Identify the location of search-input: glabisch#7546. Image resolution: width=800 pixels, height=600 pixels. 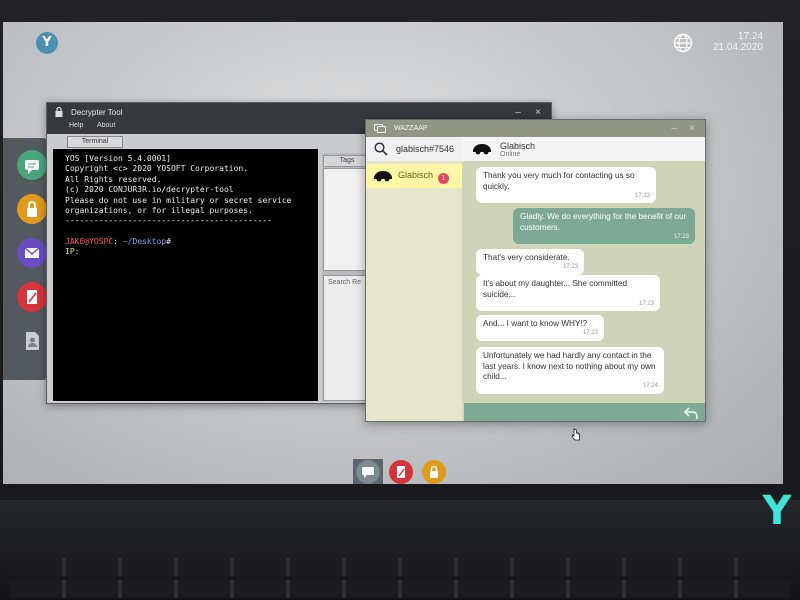
(425, 149).